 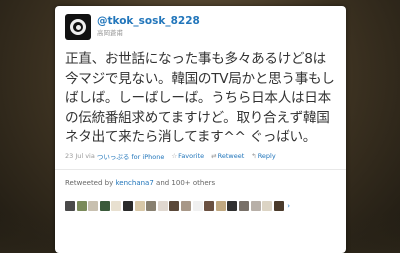 I want to click on avatar-logo-icon, so click(x=78, y=27).